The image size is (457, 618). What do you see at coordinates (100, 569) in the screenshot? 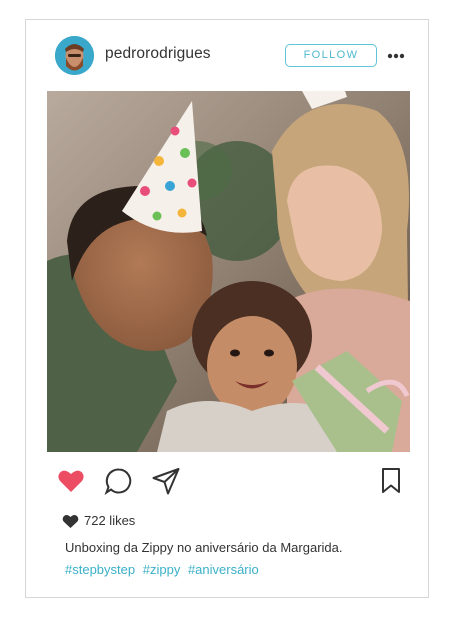
I see `hashtag-link: #stepbystep` at bounding box center [100, 569].